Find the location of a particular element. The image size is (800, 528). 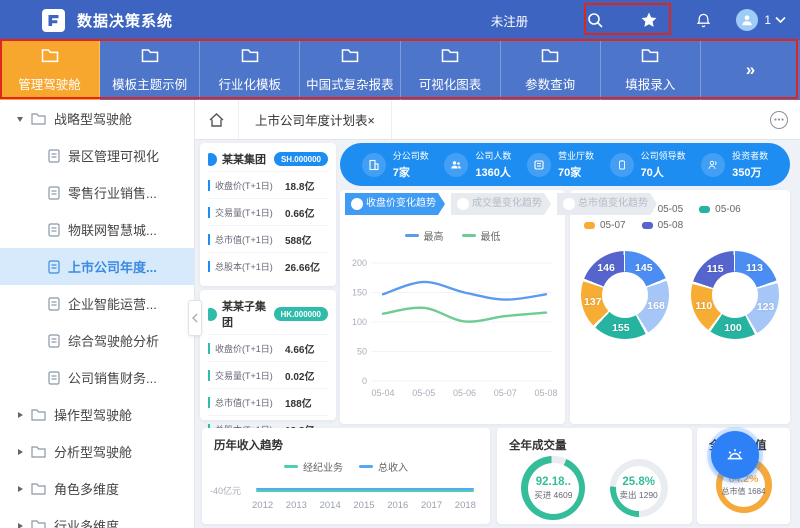

metric-row: 收盘价(T+1日) 18.8亿 is located at coordinates (268, 184).